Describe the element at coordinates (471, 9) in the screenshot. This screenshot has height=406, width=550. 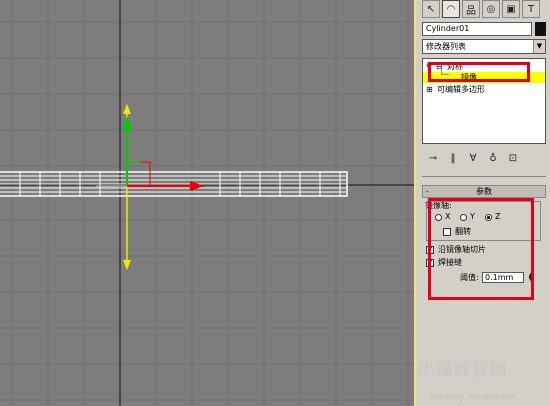
I see `hierarchy-tab-icon: 品` at that location.